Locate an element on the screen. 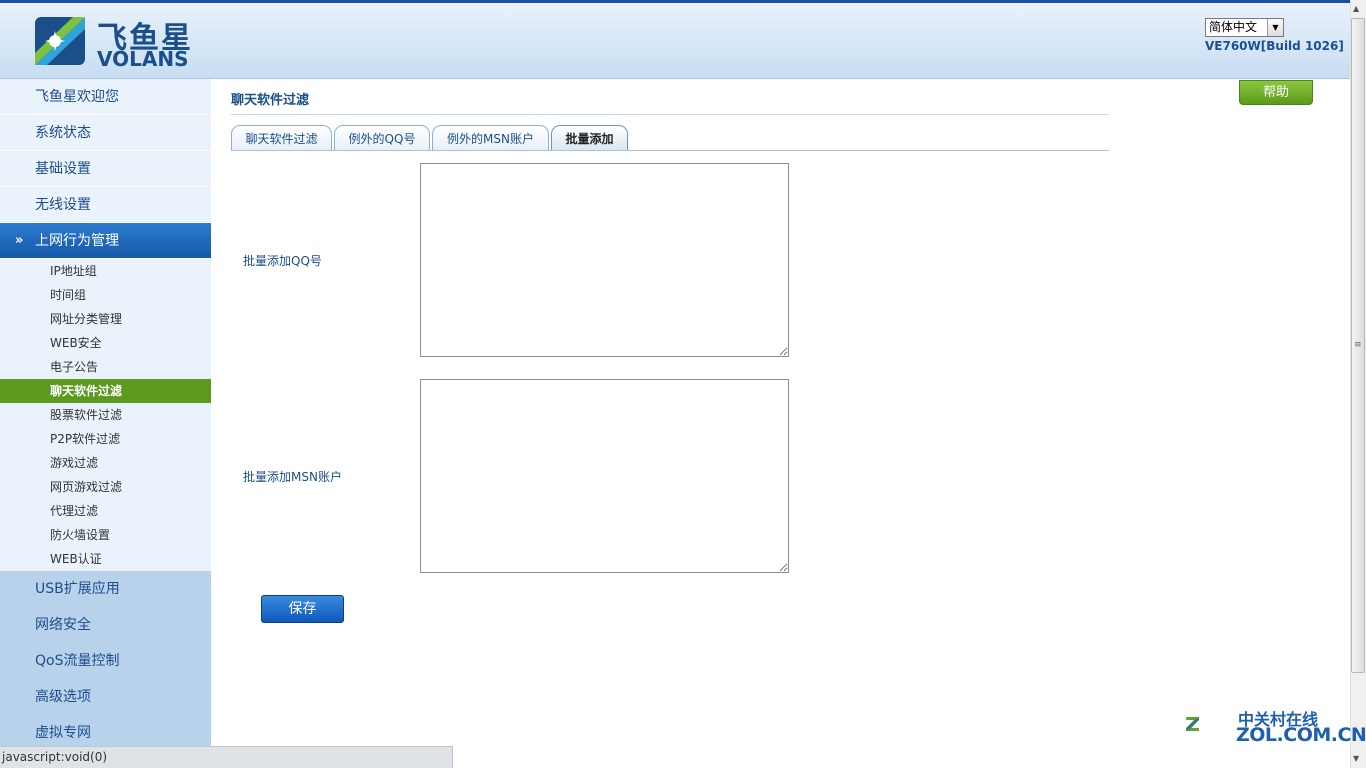  firmware-build: VE760W[Build 1026] is located at coordinates (1274, 46).